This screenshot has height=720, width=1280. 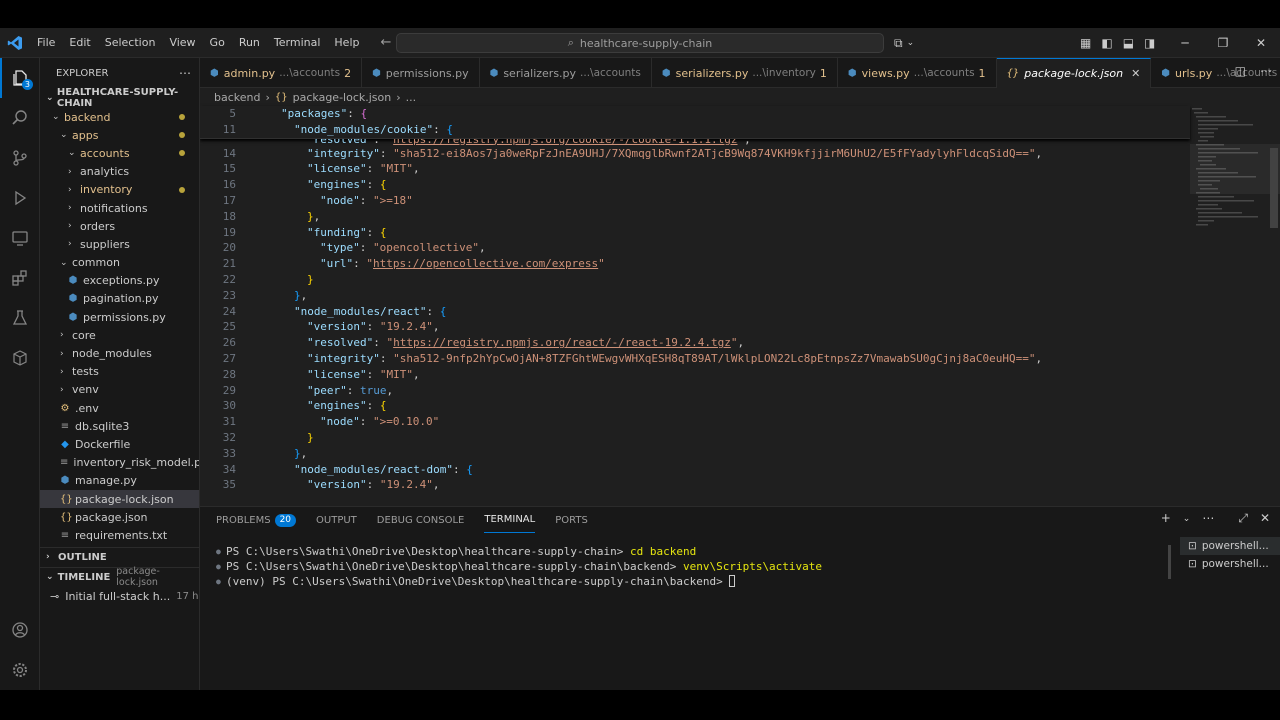 I want to click on tree-item-suppliers: › suppliers, so click(x=119, y=244).